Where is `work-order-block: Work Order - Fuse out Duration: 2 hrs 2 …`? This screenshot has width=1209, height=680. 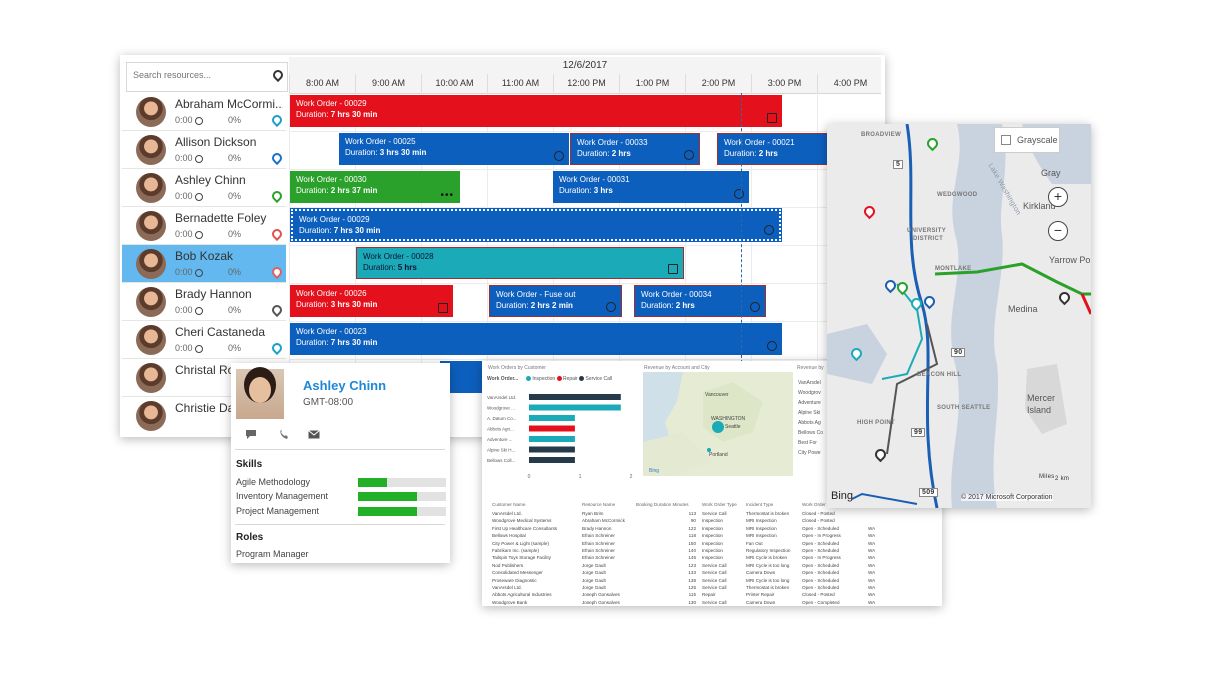
work-order-block: Work Order - Fuse out Duration: 2 hrs 2 … is located at coordinates (555, 301).